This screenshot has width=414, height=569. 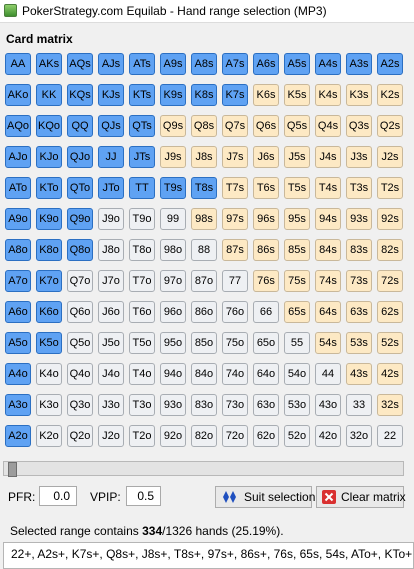 I want to click on hand-cell-T4o: T4o, so click(x=142, y=374).